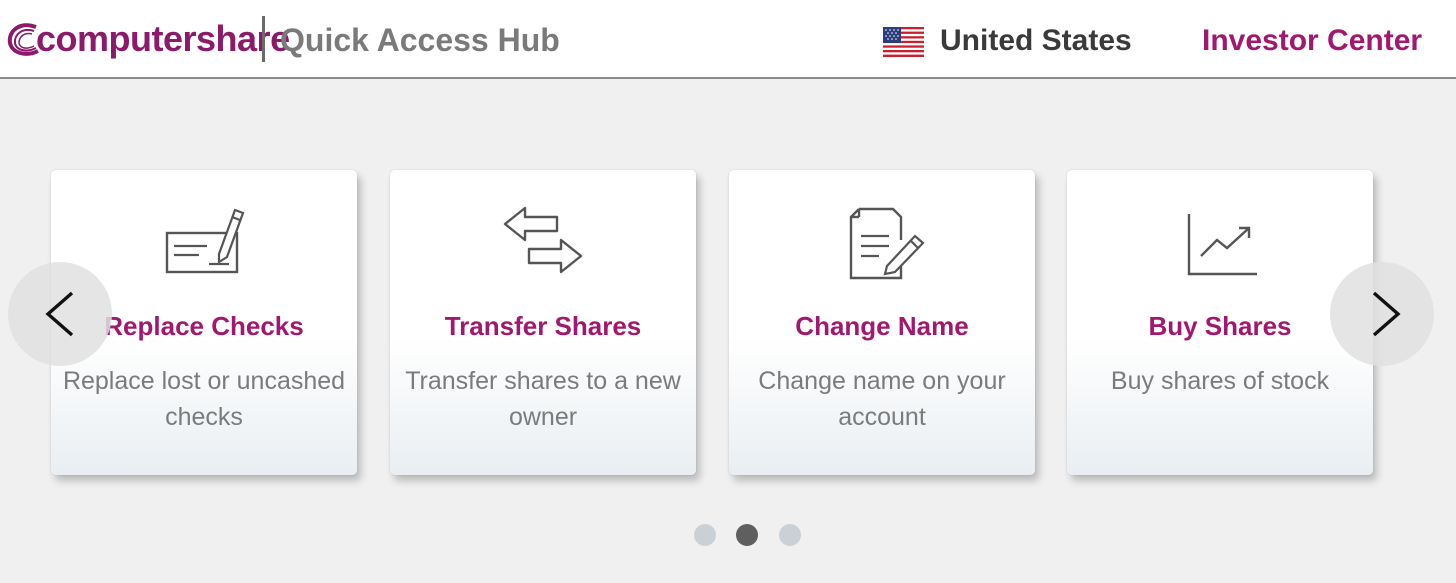  I want to click on card-description: Replace lost or uncashed checks, so click(204, 399).